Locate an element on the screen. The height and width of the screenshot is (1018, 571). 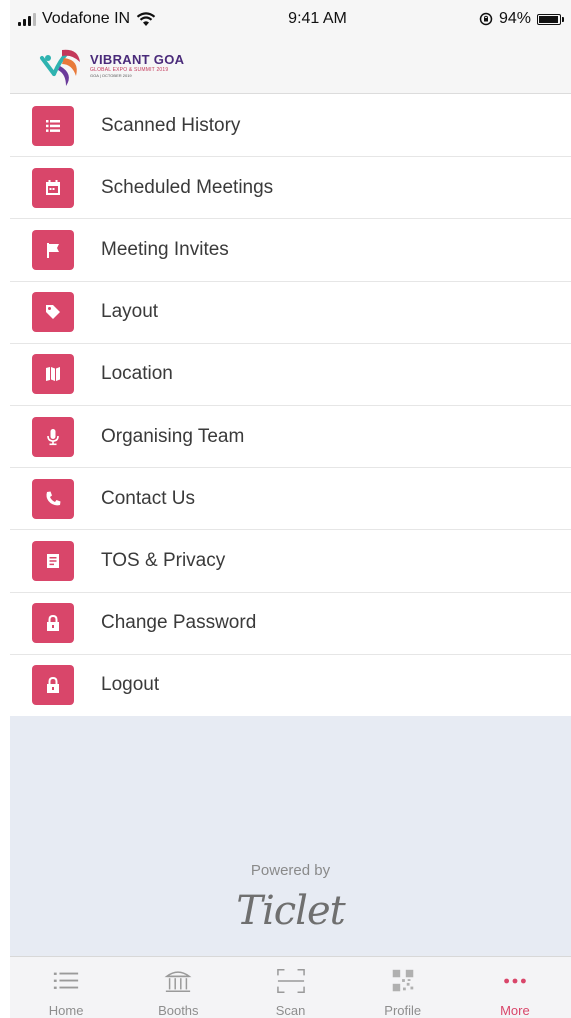
status-bar: Vodafone IN 9:41 AM 94% is located at coordinates (290, 19).